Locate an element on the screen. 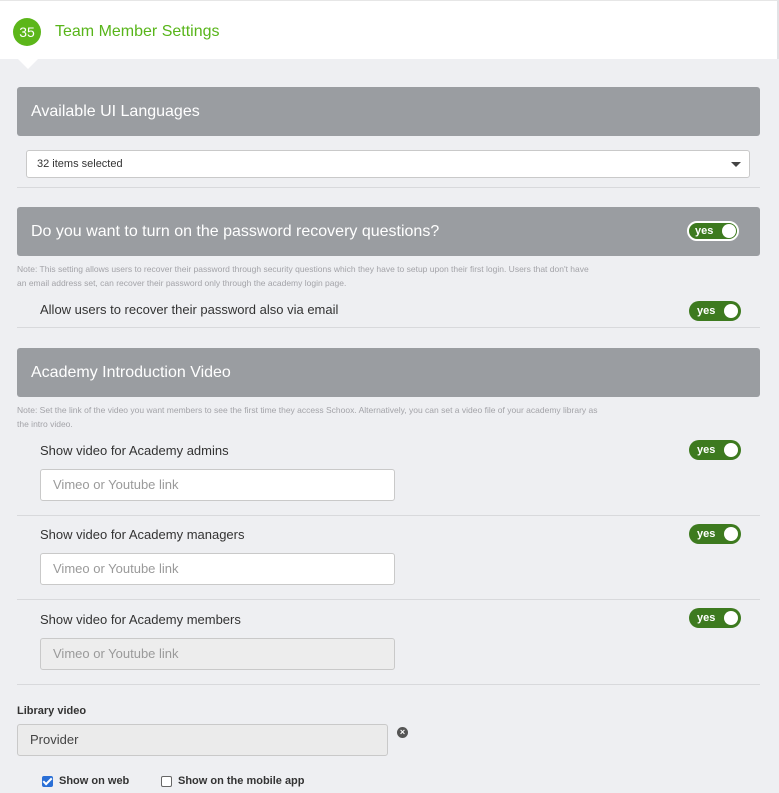  members-video-link-input: Vimeo or Youtube link is located at coordinates (217, 654).